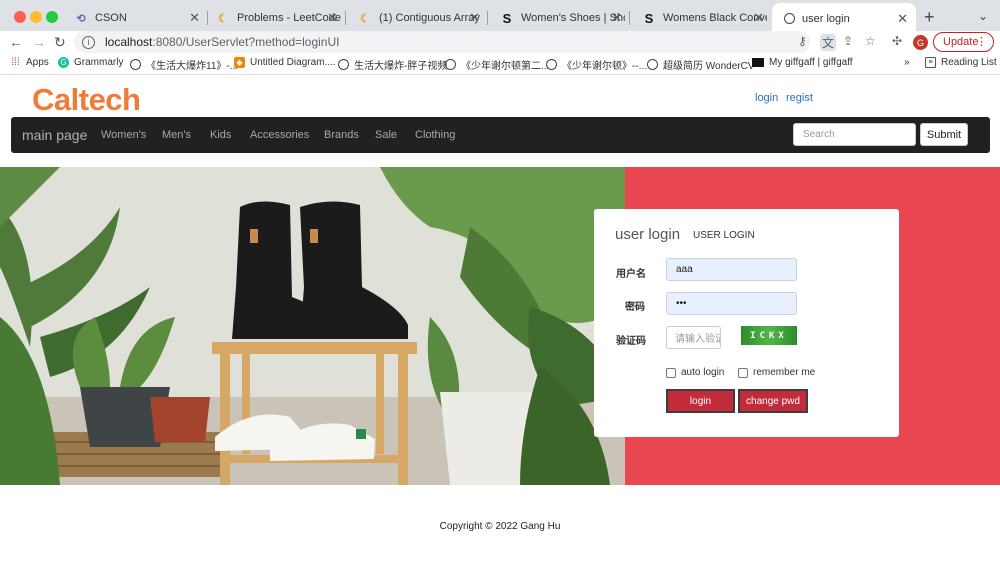 This screenshot has height=564, width=1000. I want to click on site-info-icon: i, so click(88, 42).